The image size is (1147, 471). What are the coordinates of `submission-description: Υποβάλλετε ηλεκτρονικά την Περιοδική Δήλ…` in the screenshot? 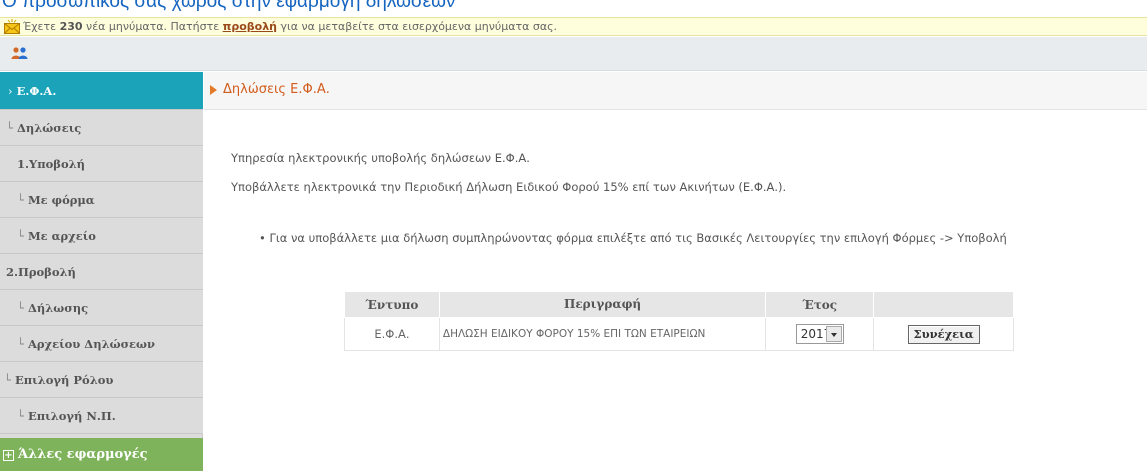 It's located at (509, 187).